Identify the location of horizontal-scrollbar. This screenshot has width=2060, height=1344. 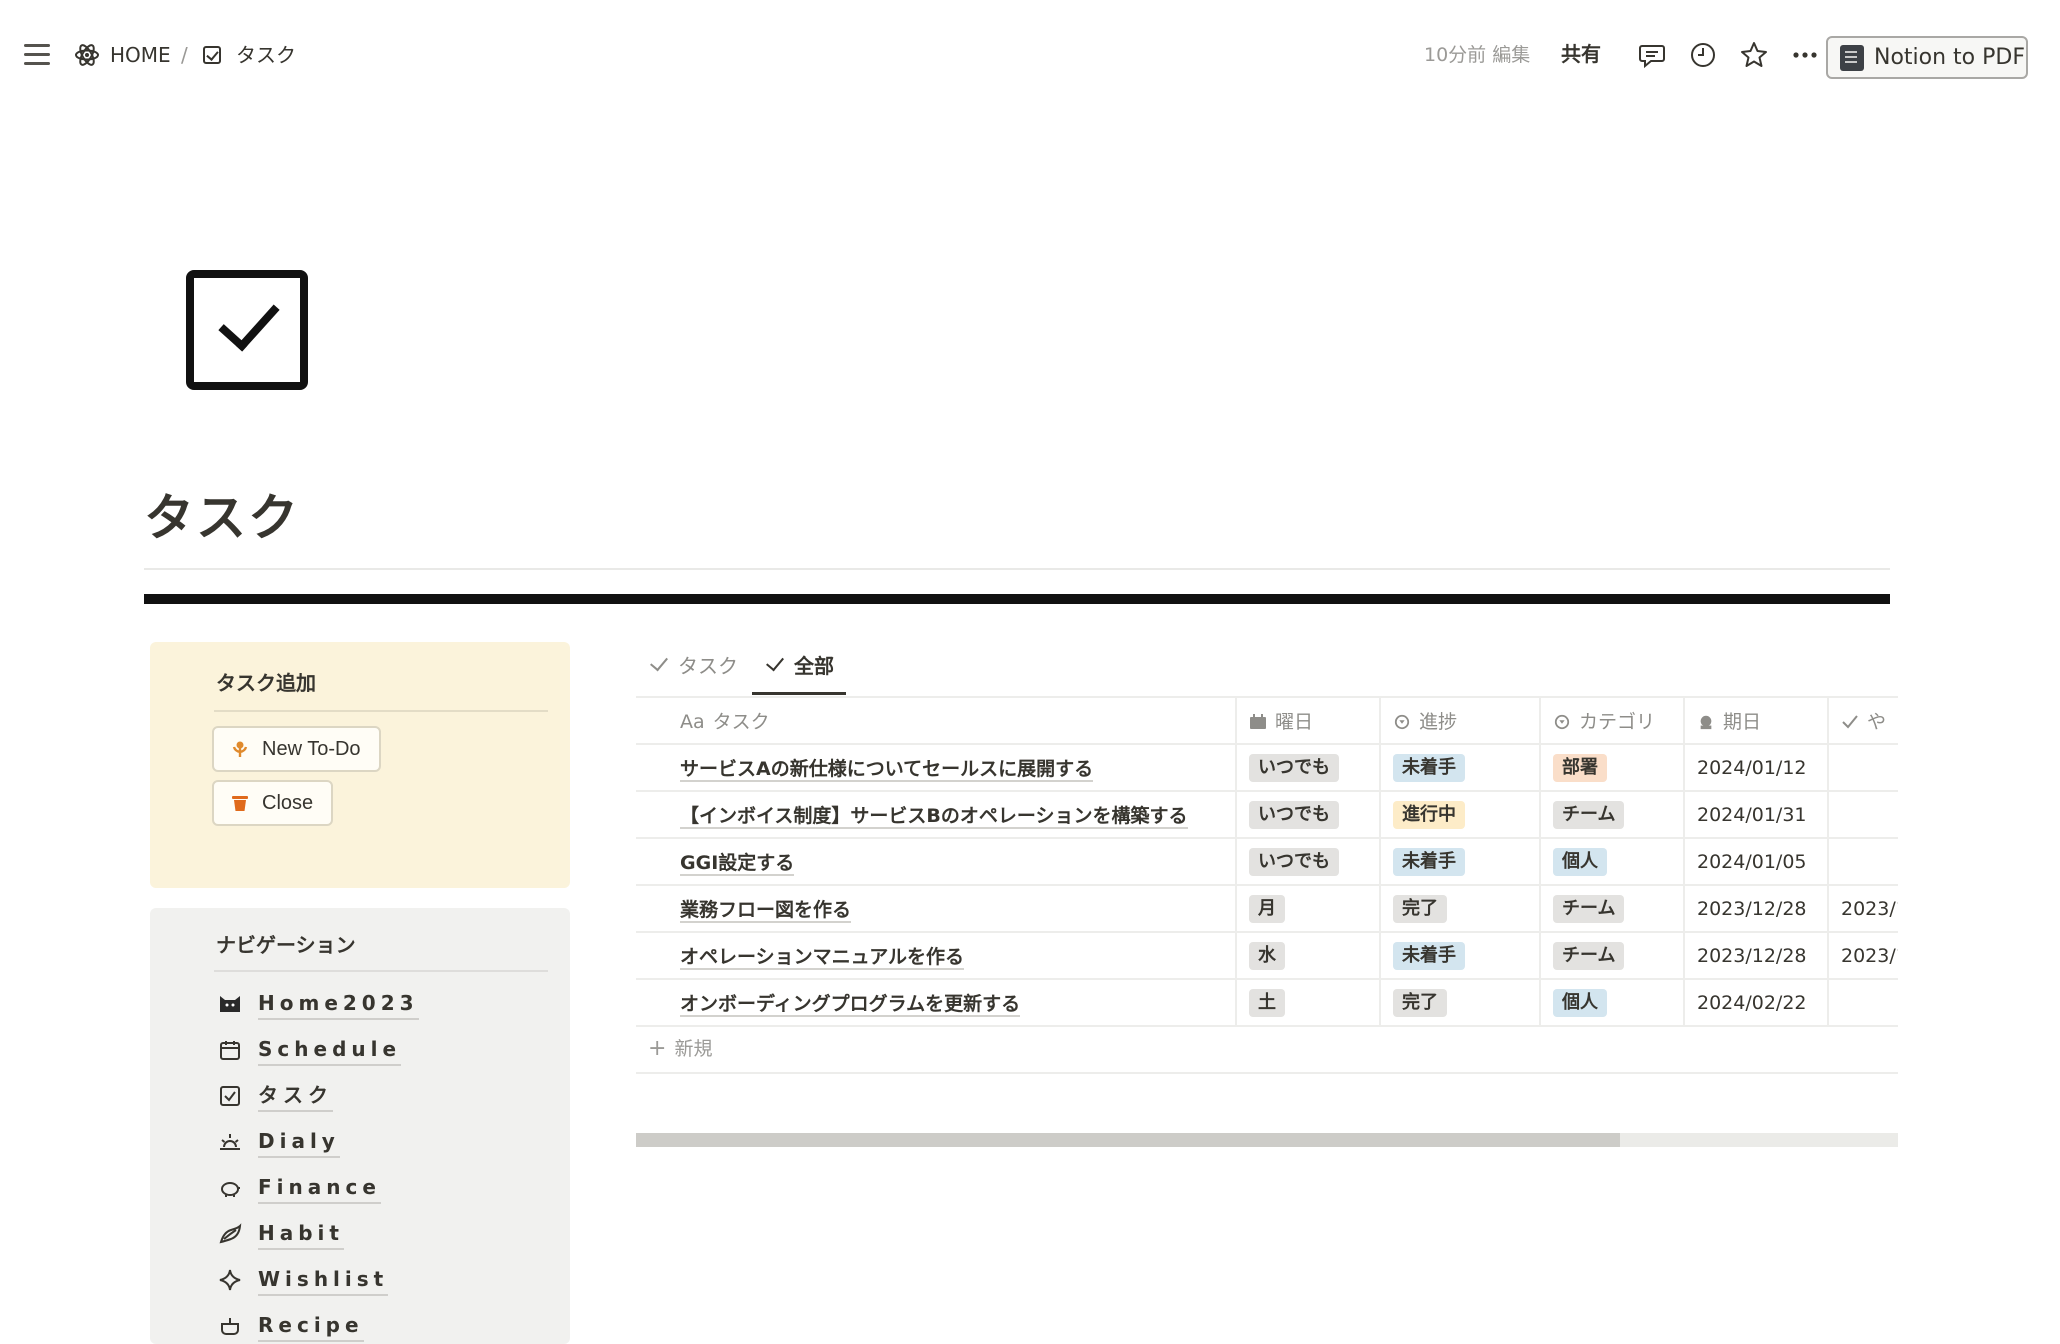
(1267, 1140).